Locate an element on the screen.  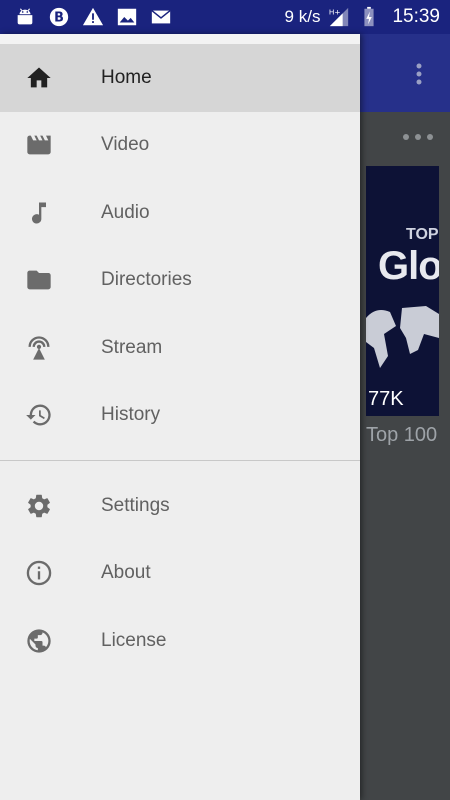
svg-text: B is located at coordinates (59, 18).